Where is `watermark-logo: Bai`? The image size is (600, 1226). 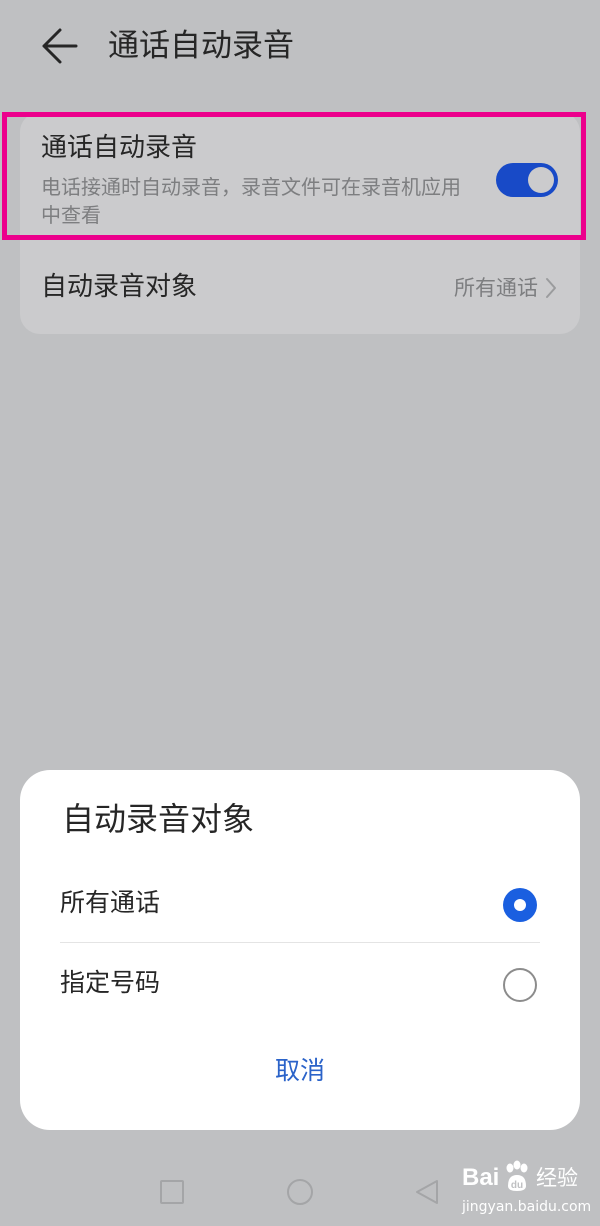 watermark-logo: Bai is located at coordinates (481, 1177).